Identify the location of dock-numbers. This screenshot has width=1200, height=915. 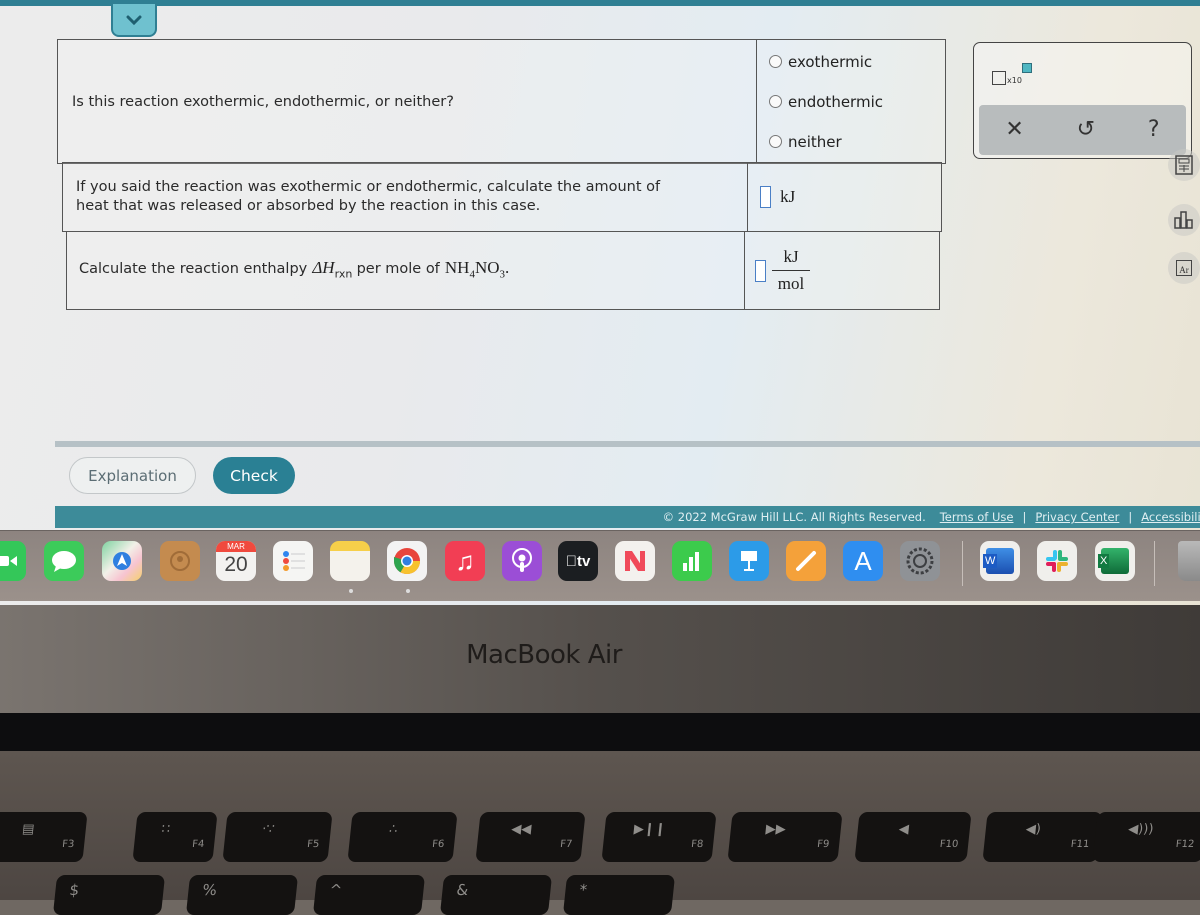
(692, 561).